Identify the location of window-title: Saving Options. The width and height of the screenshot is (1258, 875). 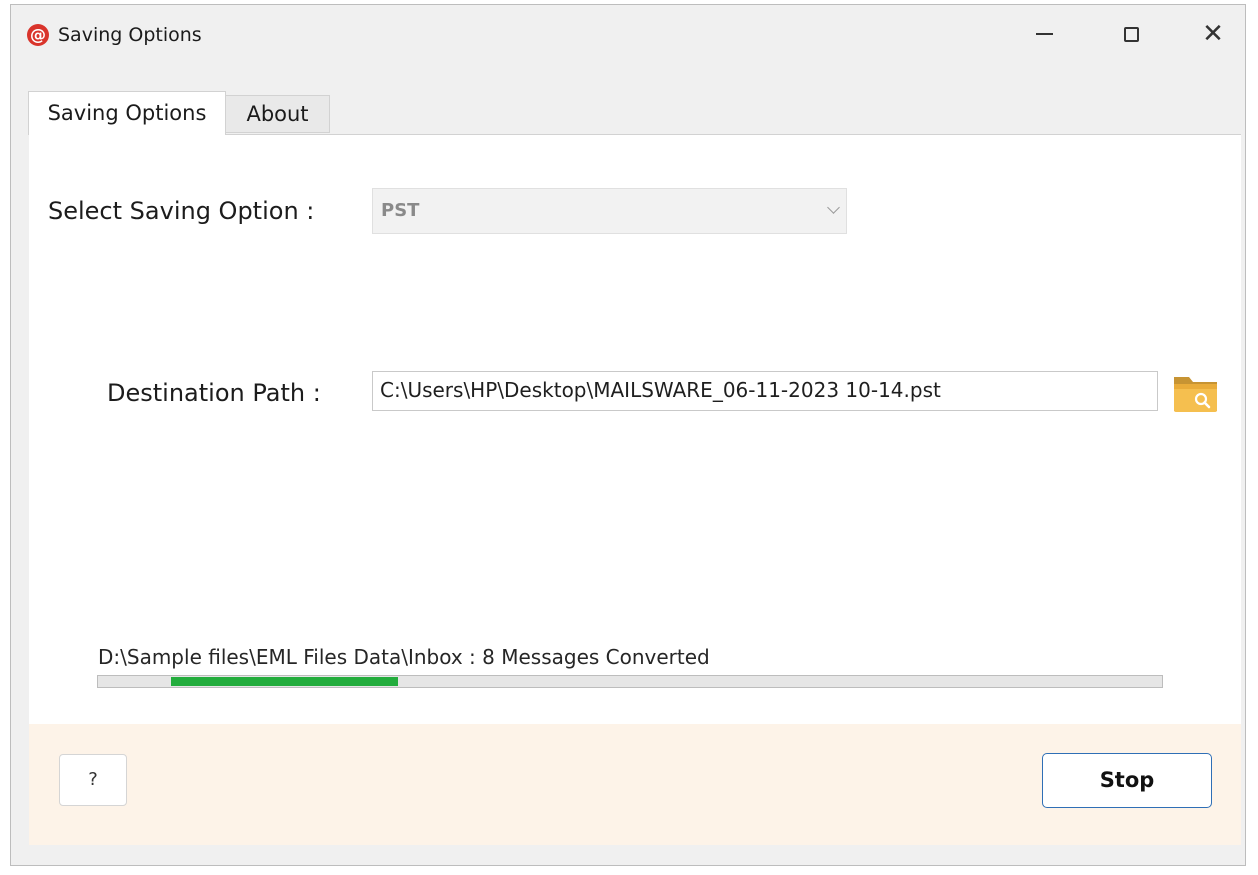
(130, 35).